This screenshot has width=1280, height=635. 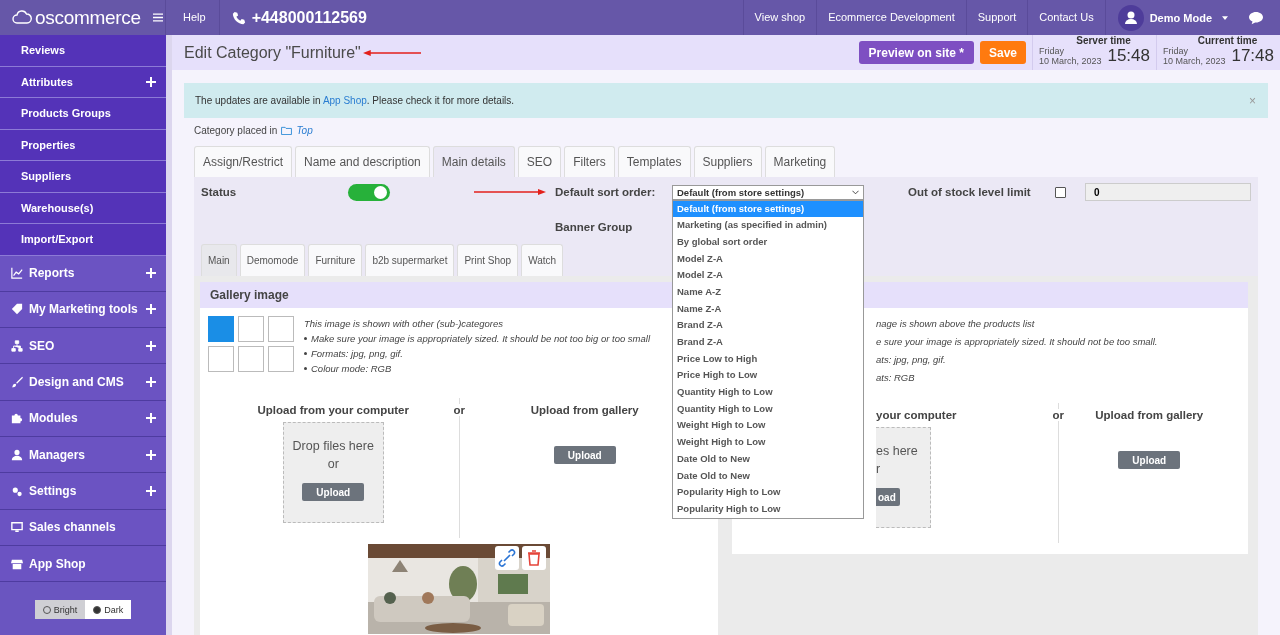 I want to click on dropdown-option: Name Z-A, so click(x=768, y=309).